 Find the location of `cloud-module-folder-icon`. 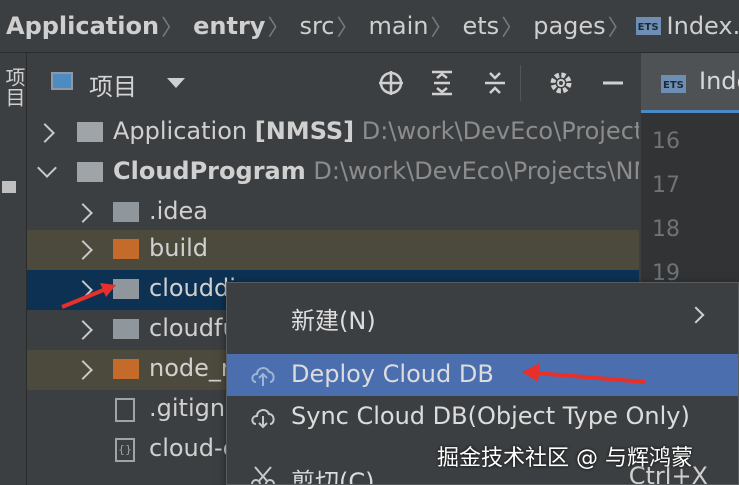

cloud-module-folder-icon is located at coordinates (90, 172).